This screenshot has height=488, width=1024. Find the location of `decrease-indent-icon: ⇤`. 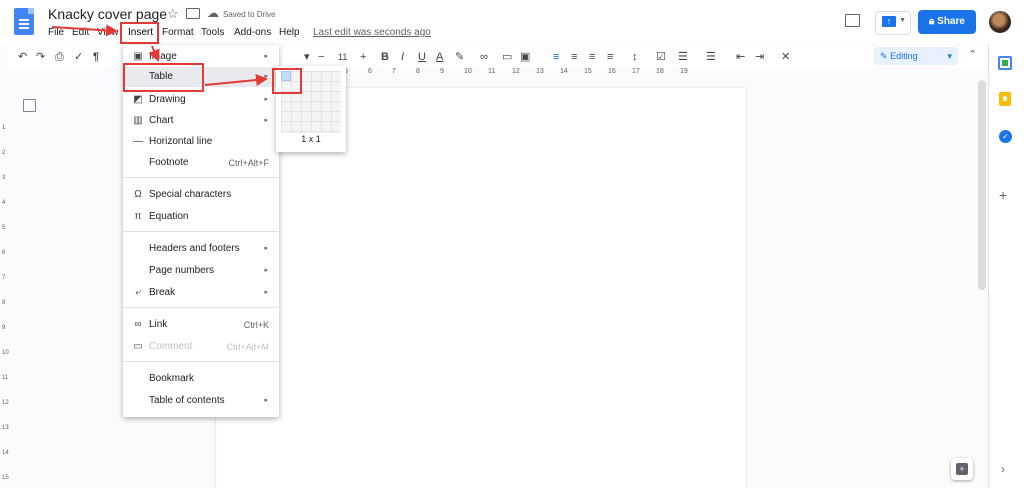

decrease-indent-icon: ⇤ is located at coordinates (740, 57).